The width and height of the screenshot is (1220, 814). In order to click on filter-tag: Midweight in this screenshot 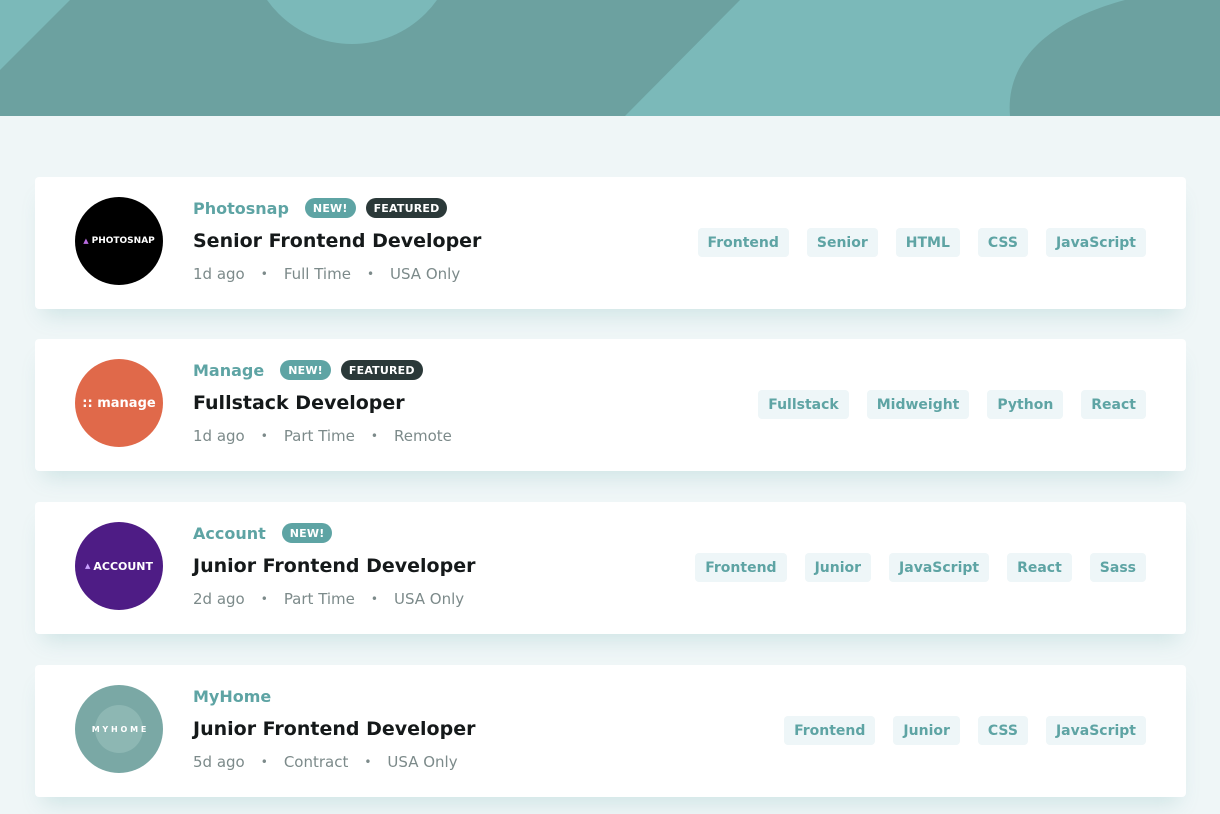, I will do `click(918, 404)`.